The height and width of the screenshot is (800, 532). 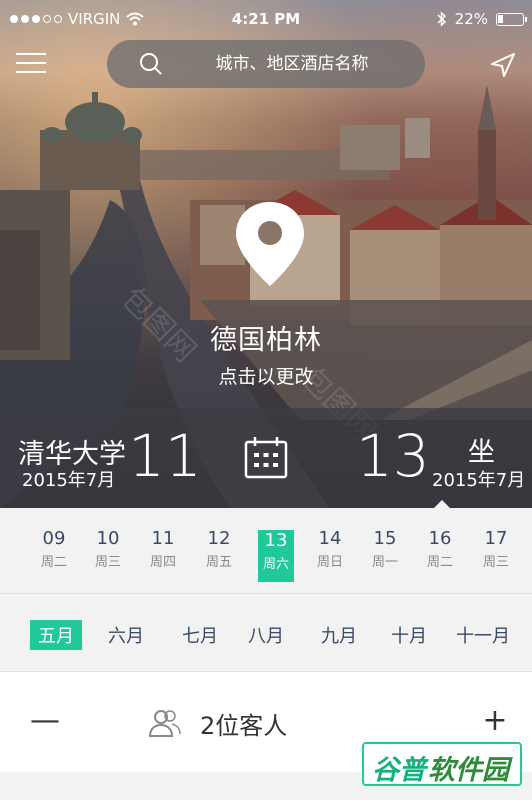 What do you see at coordinates (126, 635) in the screenshot?
I see `month-item: 六月` at bounding box center [126, 635].